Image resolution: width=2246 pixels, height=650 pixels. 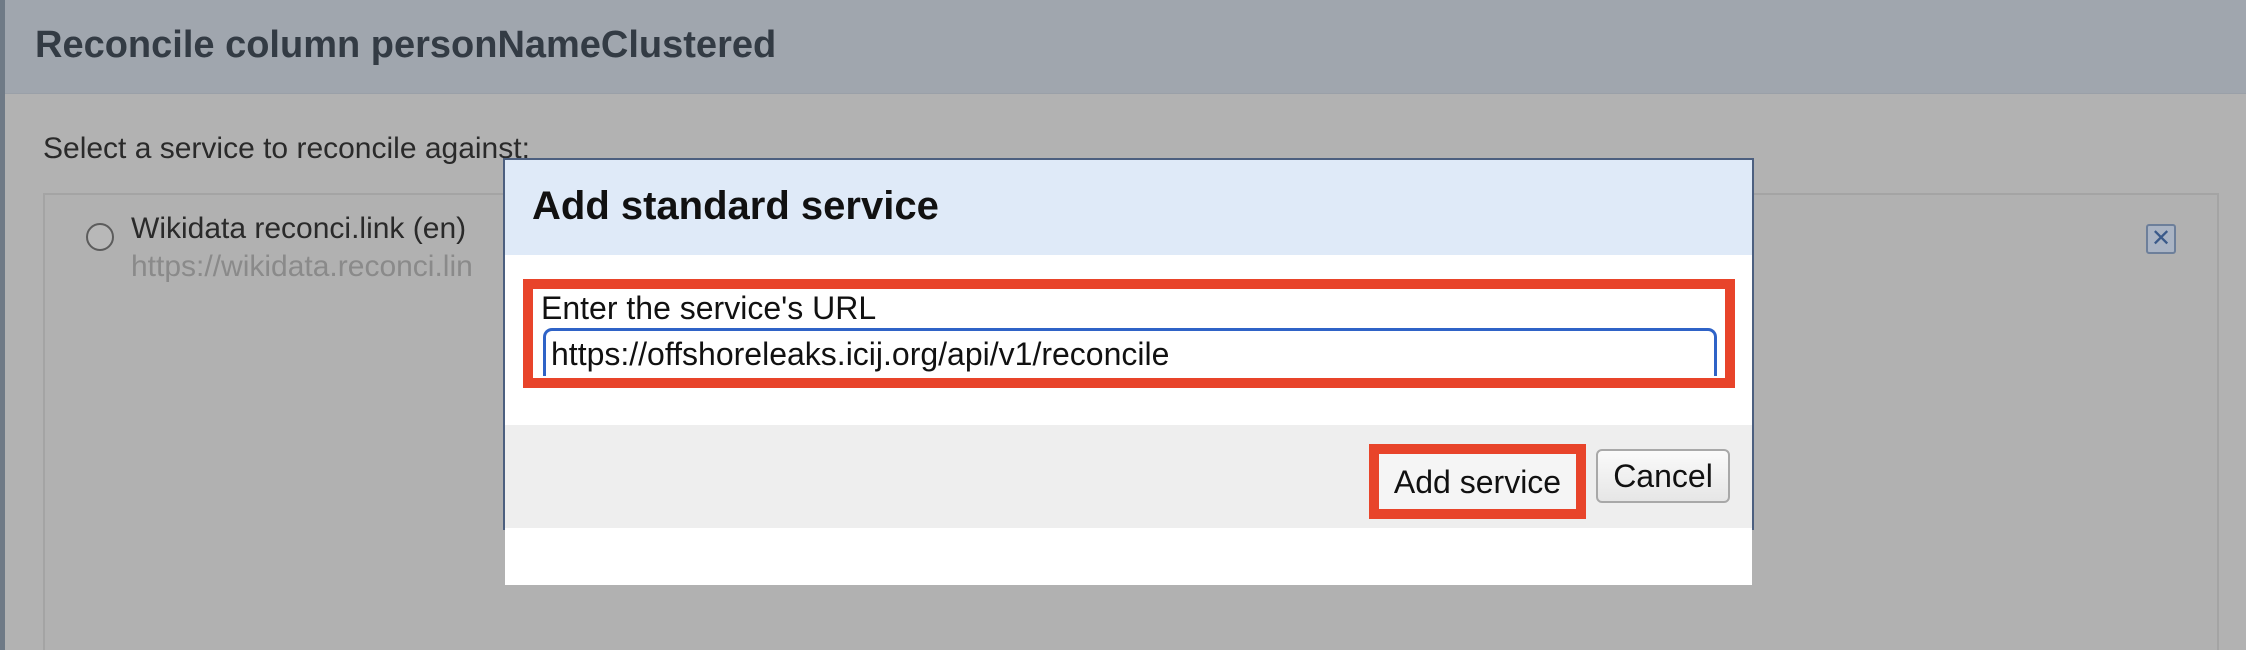 What do you see at coordinates (298, 229) in the screenshot?
I see `service-name: Wikidata reconci.link (en)` at bounding box center [298, 229].